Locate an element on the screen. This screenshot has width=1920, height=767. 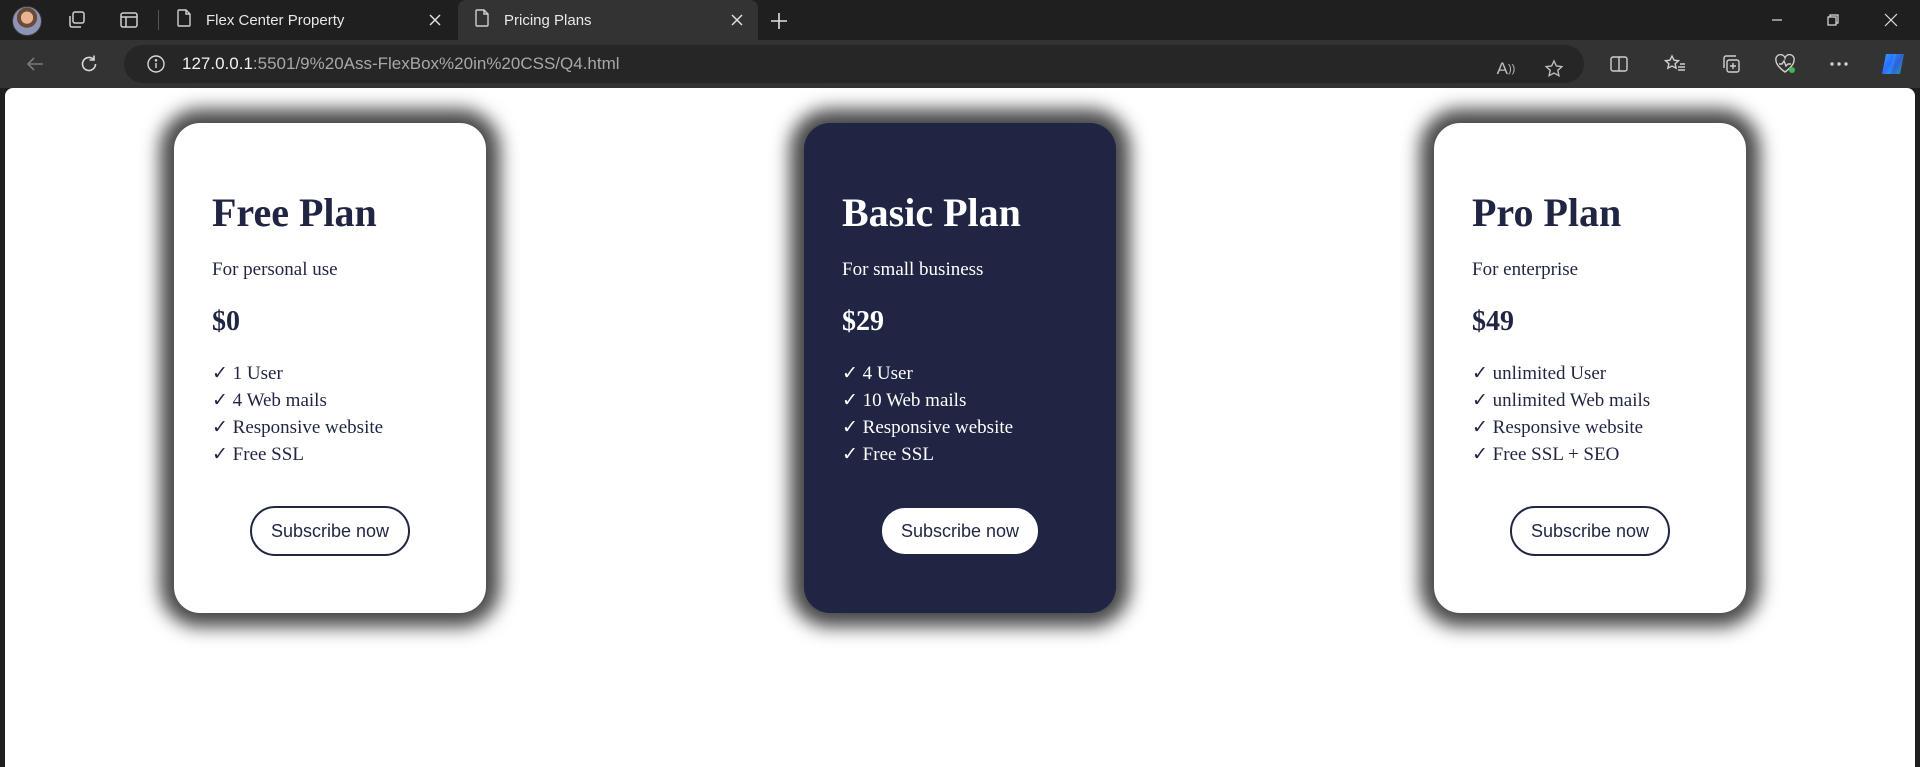
minimize-button is located at coordinates (1777, 20).